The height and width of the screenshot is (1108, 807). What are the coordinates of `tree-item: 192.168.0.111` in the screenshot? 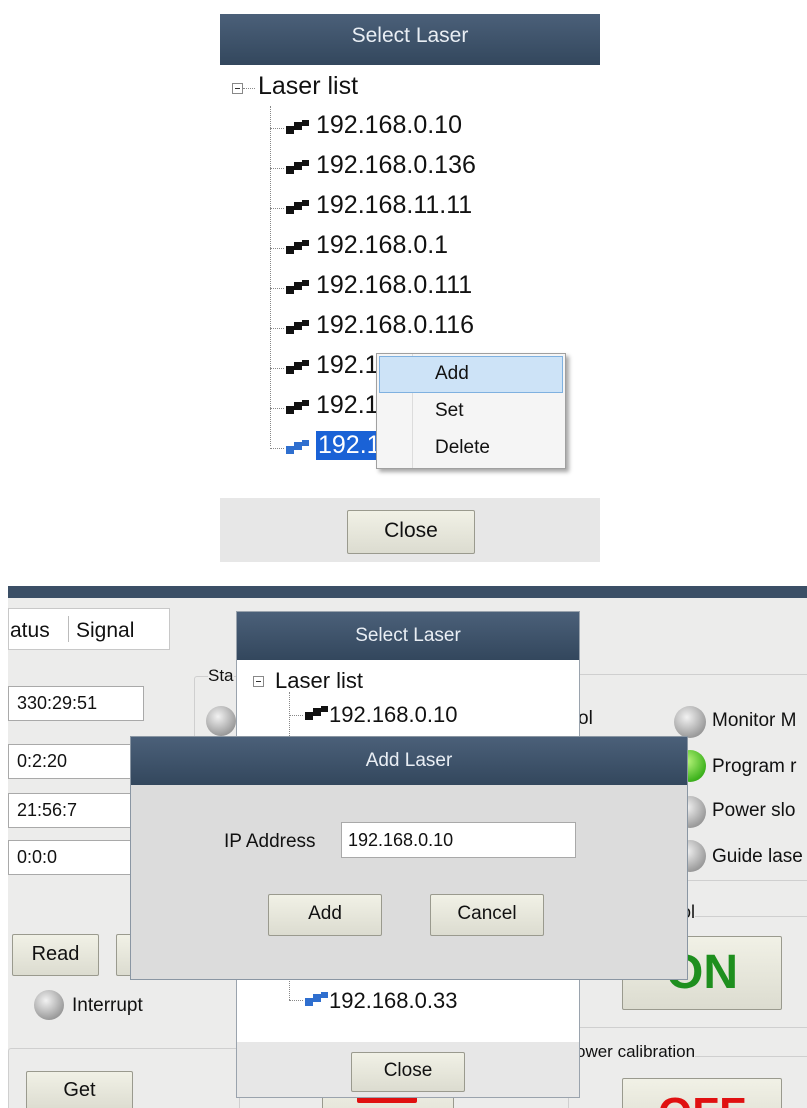 It's located at (394, 285).